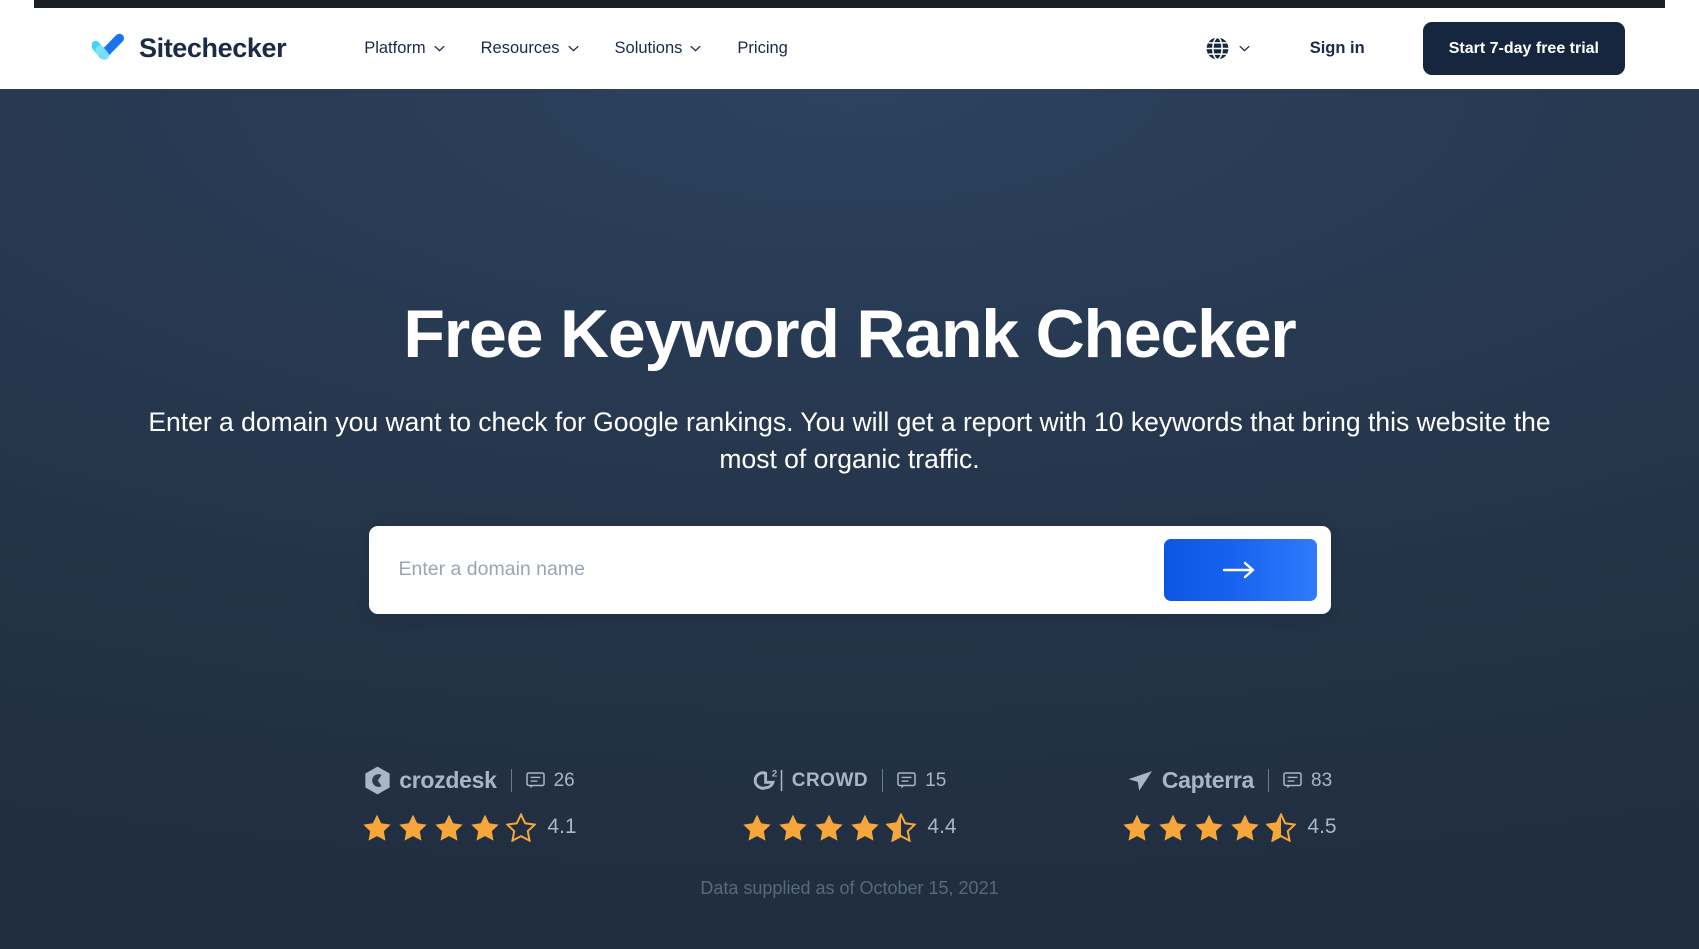 This screenshot has width=1699, height=949. Describe the element at coordinates (520, 48) in the screenshot. I see `nav-label-resources: Resources` at that location.